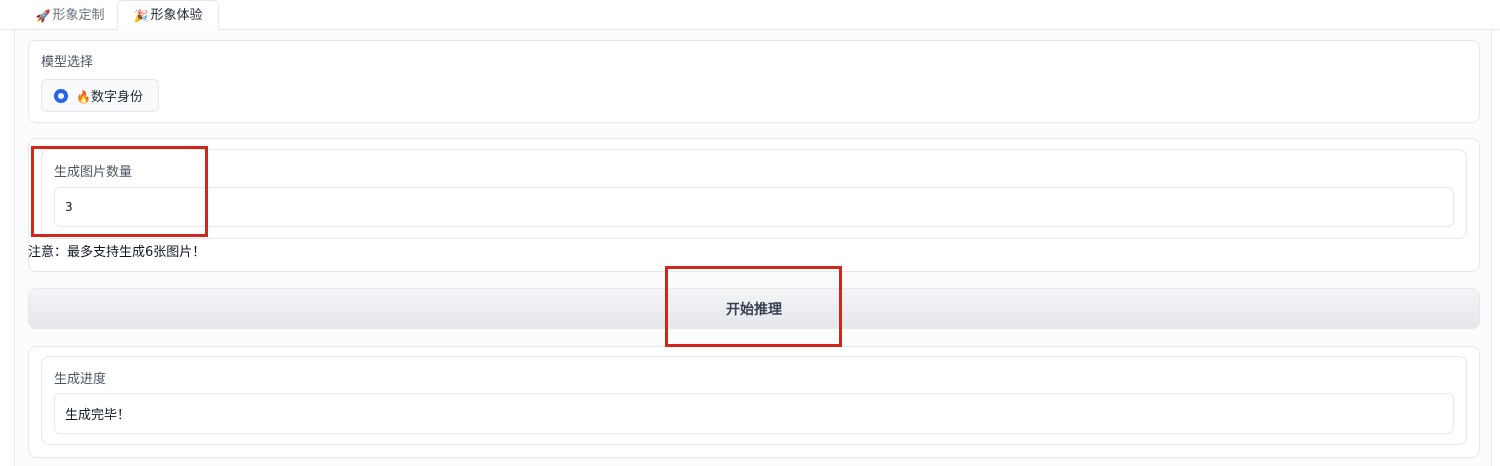 Image resolution: width=1500 pixels, height=466 pixels. I want to click on tab-avatar-experience: 🎉 形象体验, so click(168, 15).